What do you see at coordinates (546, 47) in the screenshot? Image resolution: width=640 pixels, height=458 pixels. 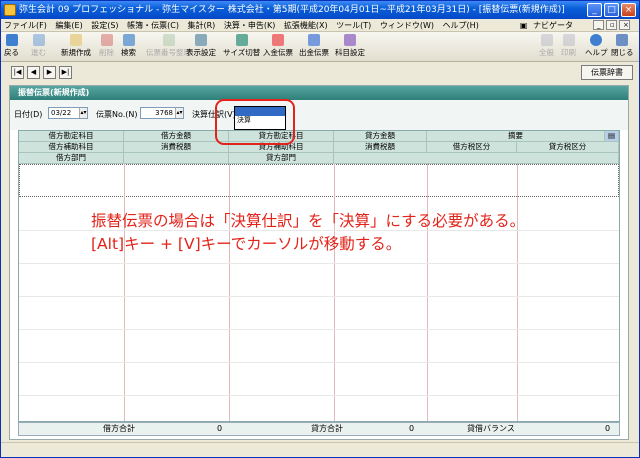 I see `general-button: 全般` at bounding box center [546, 47].